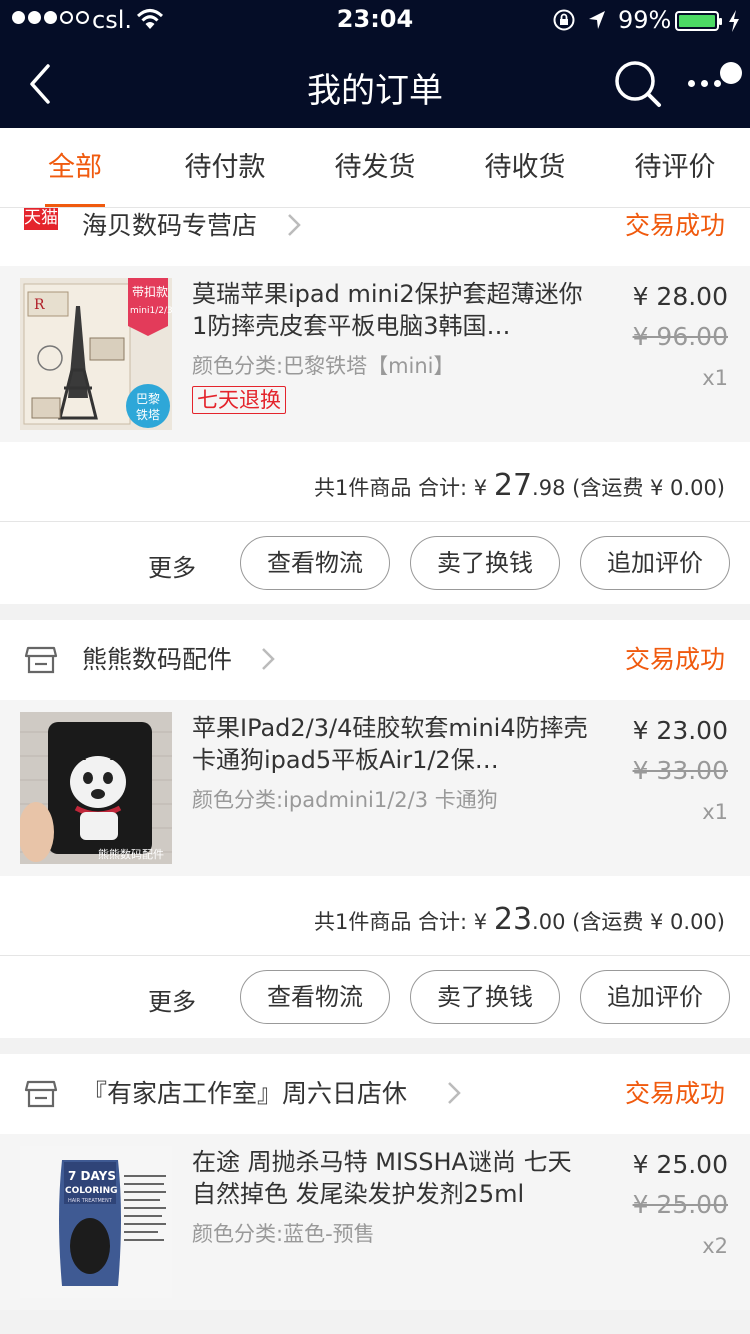 The image size is (750, 1334). What do you see at coordinates (680, 770) in the screenshot?
I see `product-original-price: ¥ 33.00` at bounding box center [680, 770].